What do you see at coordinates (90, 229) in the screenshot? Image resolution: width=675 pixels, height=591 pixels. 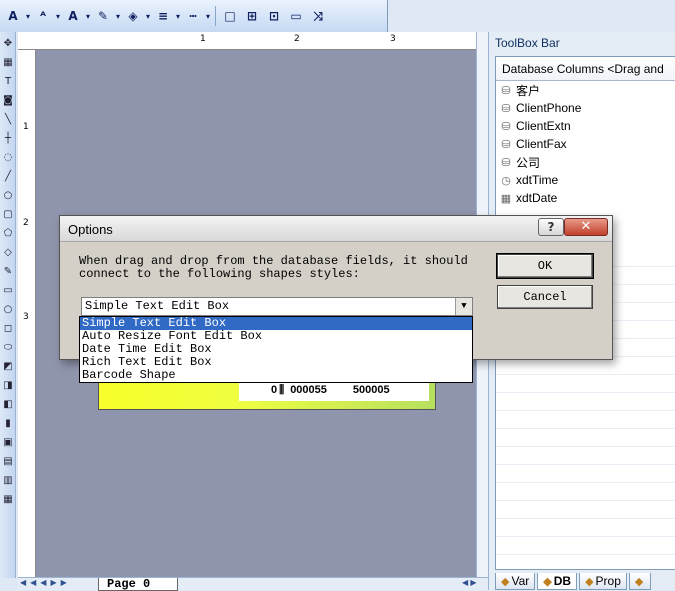 I see `dialog-title: Options` at bounding box center [90, 229].